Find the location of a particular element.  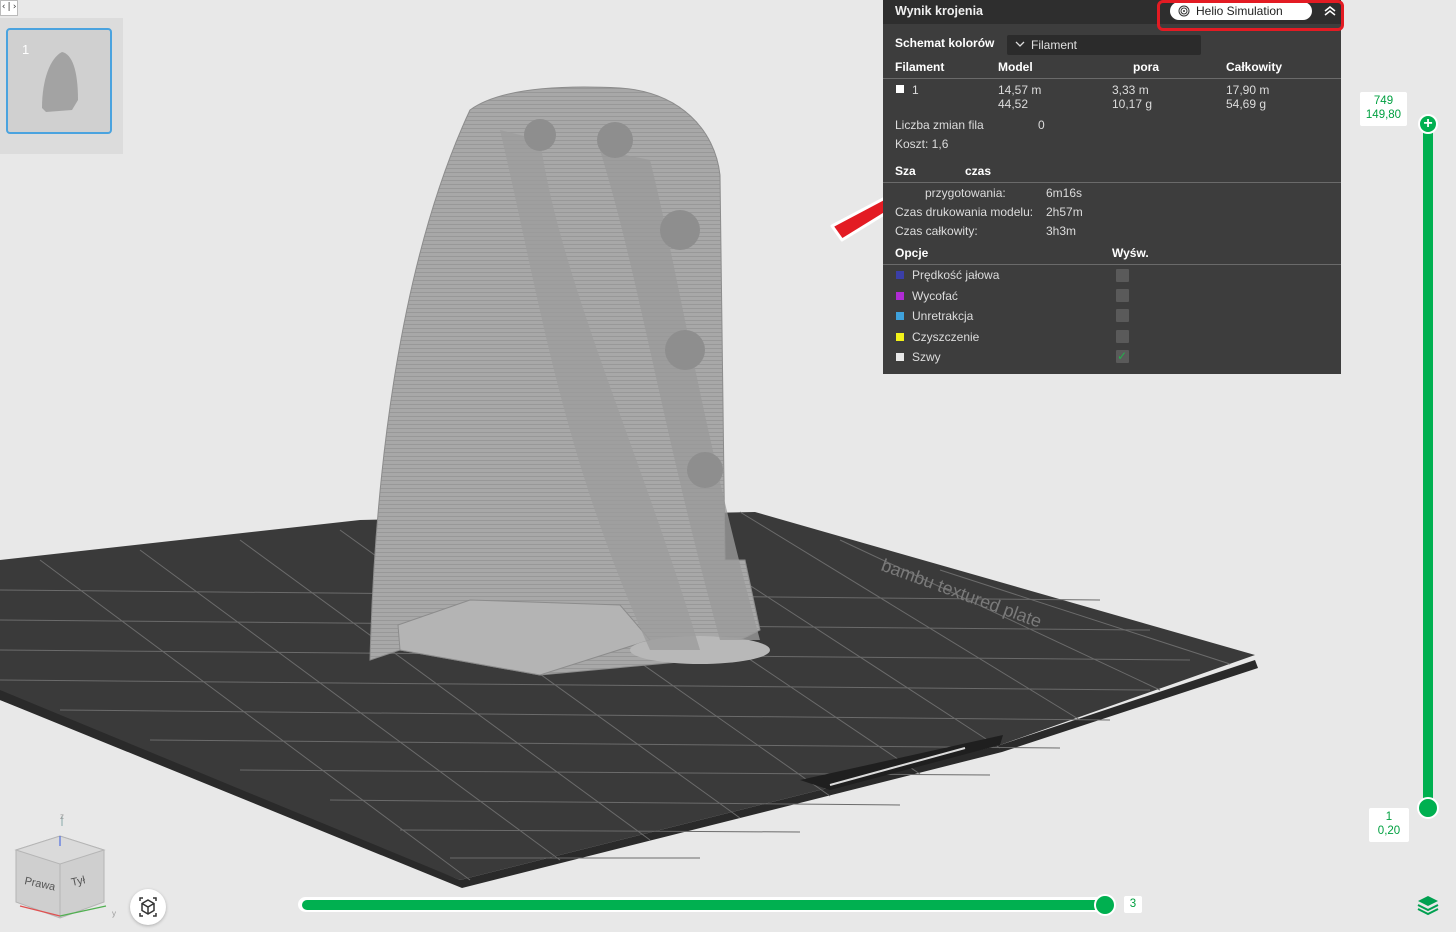

option-swatch-seams is located at coordinates (900, 357).